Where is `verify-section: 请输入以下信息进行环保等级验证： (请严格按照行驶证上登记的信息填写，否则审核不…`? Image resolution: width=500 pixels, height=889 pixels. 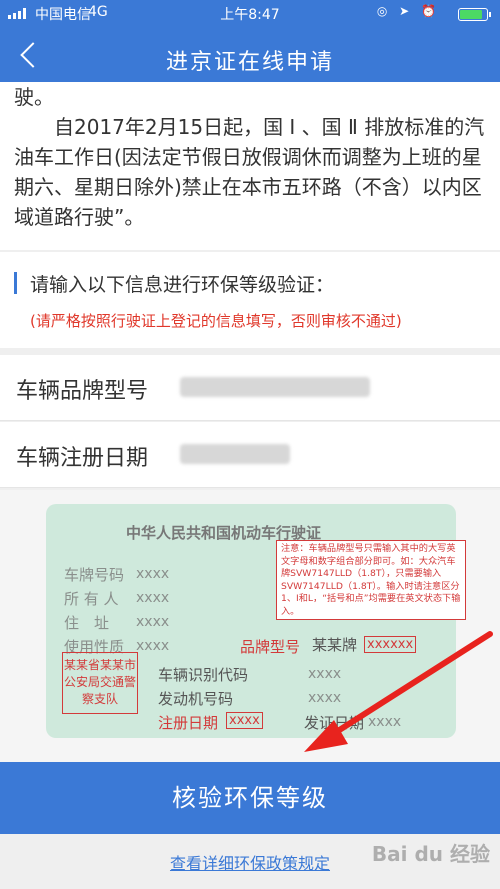
verify-section: 请输入以下信息进行环保等级验证： (请严格按照行驶证上登记的信息填写，否则审核不… is located at coordinates (250, 300).